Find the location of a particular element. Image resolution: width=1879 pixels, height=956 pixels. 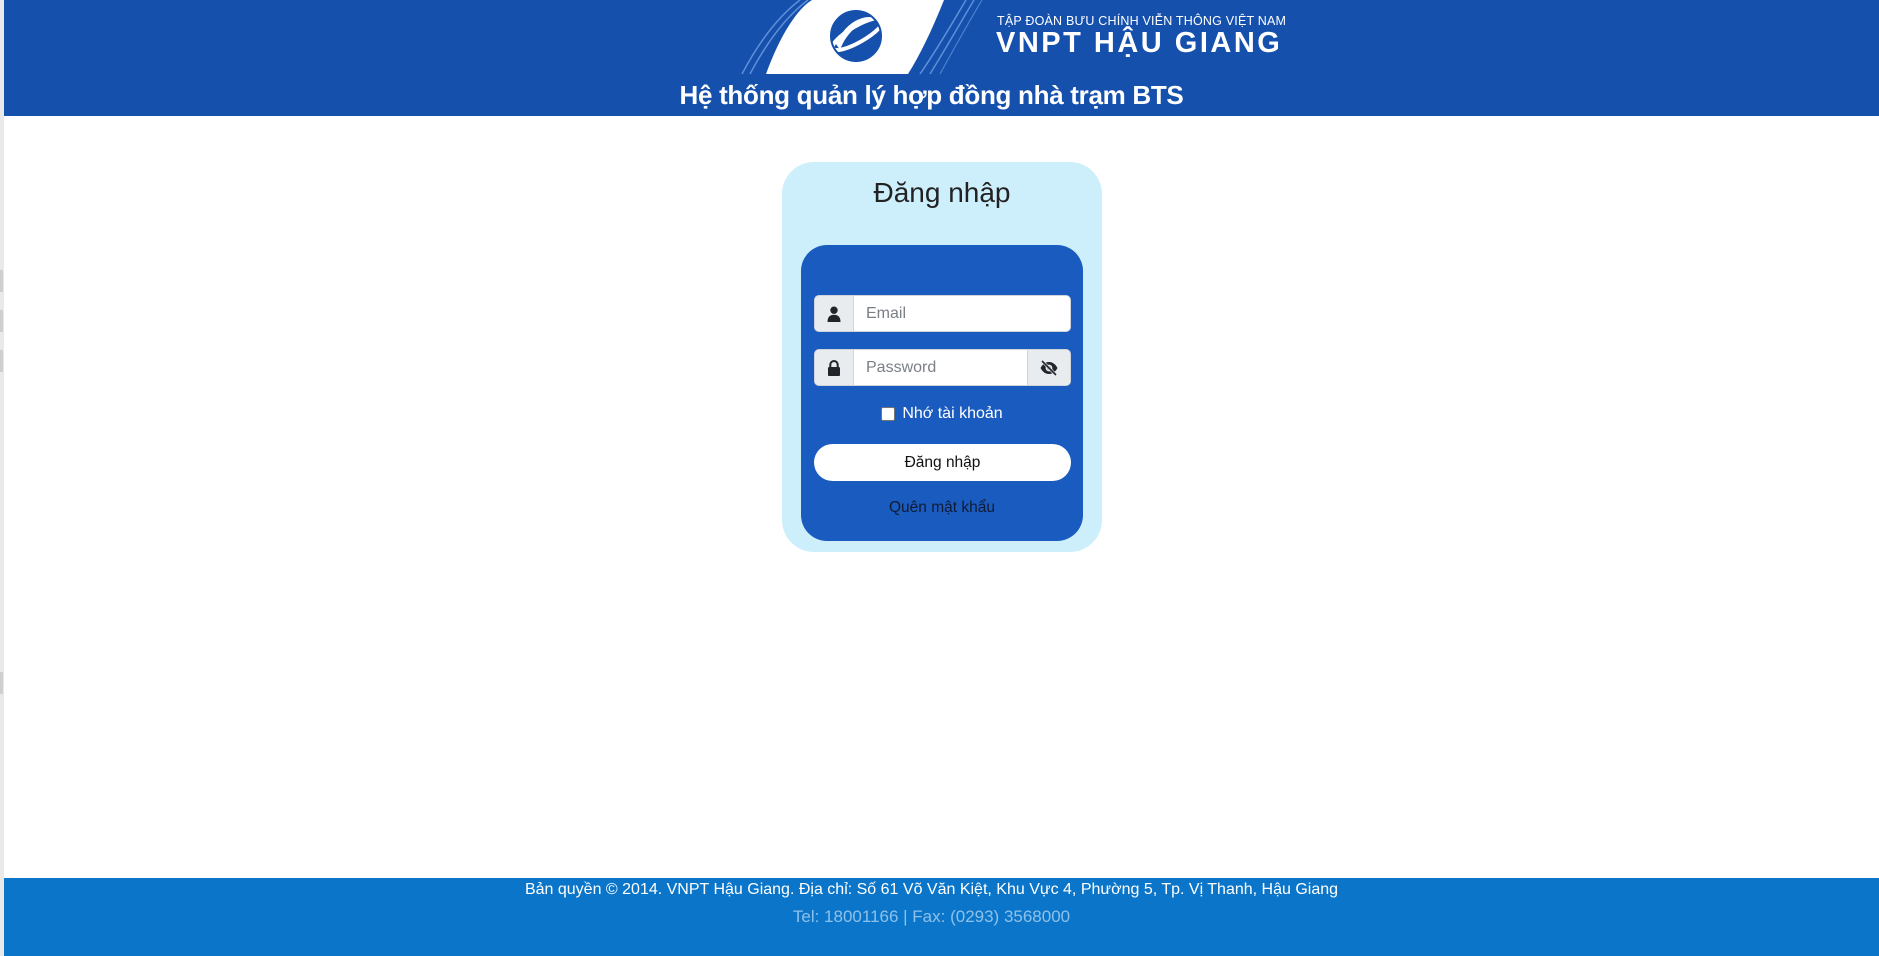

system-title: Hệ thống quản lý hợp đồng nhà trạm BTS is located at coordinates (931, 95).